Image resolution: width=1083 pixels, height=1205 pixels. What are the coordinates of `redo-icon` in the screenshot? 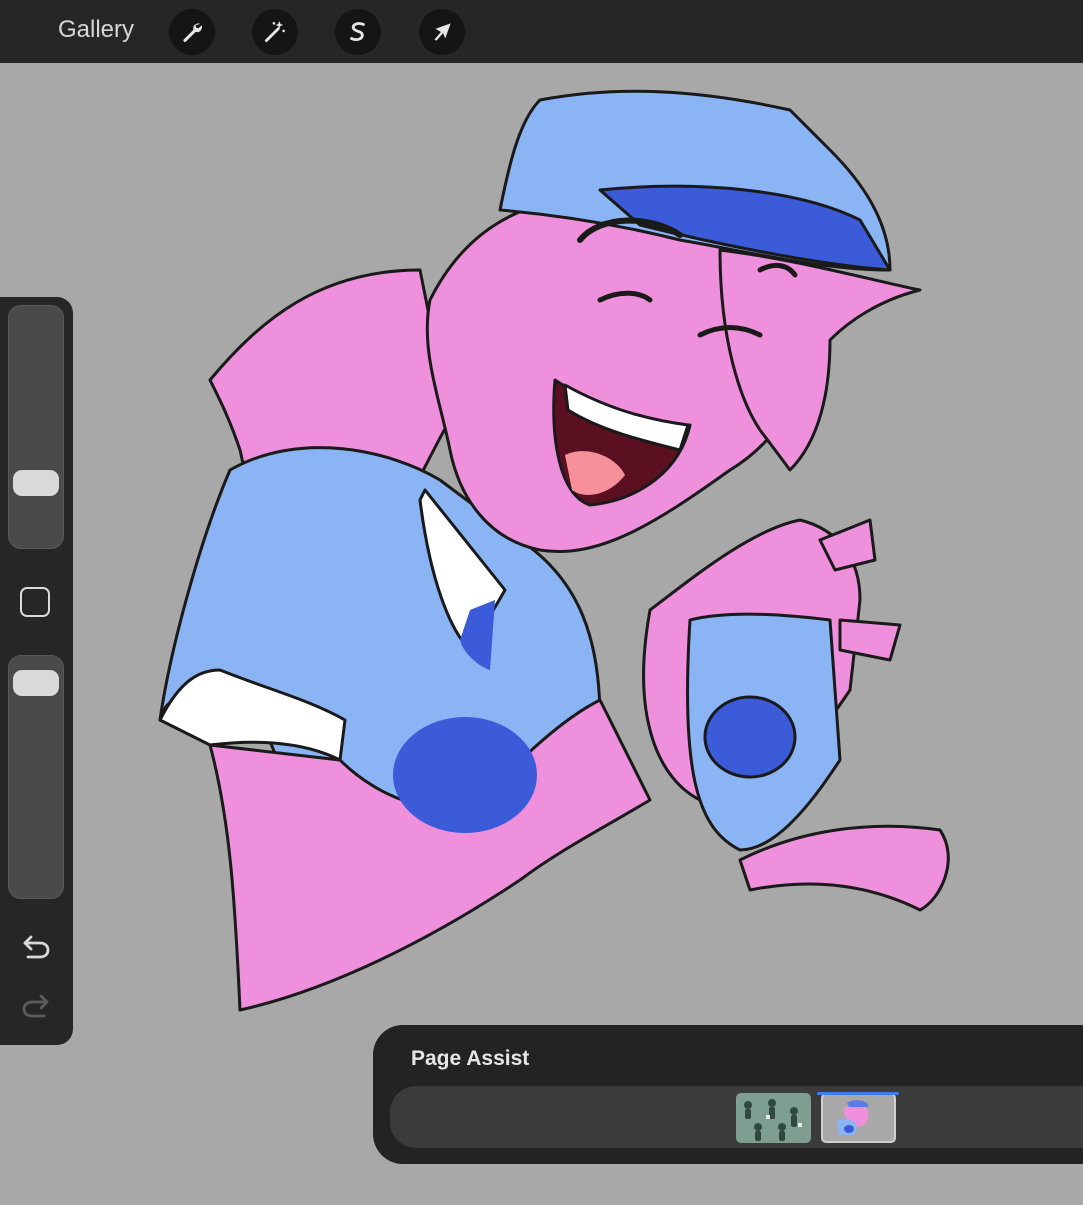 It's located at (36, 1005).